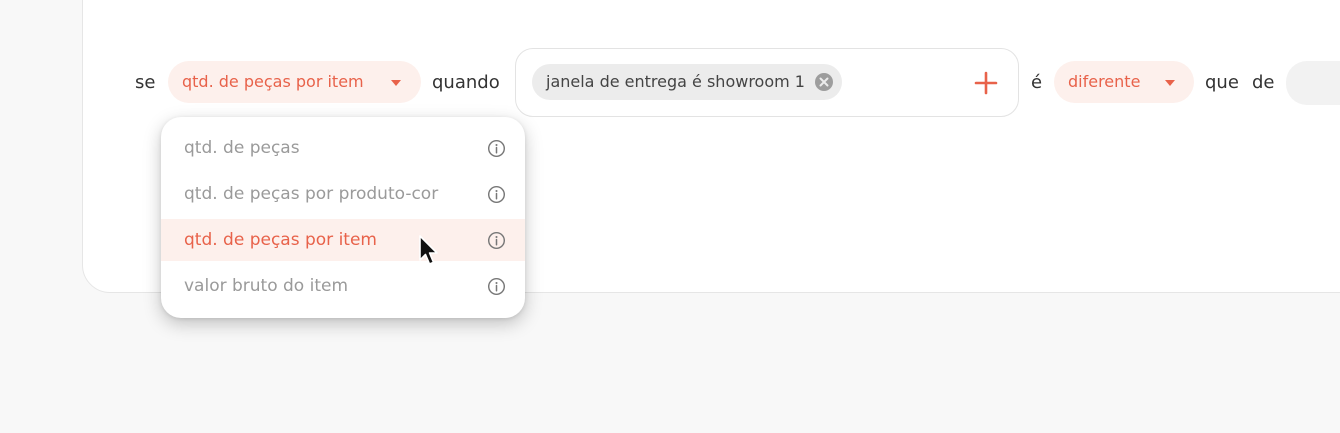  Describe the element at coordinates (1104, 81) in the screenshot. I see `comparator-select-value: diferente` at that location.